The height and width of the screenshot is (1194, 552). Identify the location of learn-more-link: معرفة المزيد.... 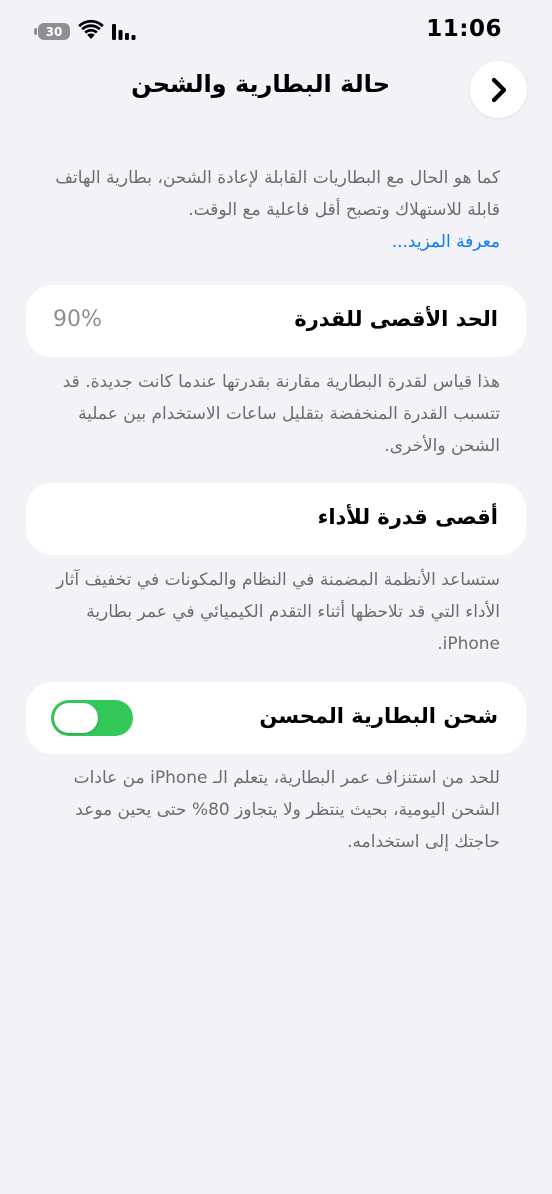
(272, 242).